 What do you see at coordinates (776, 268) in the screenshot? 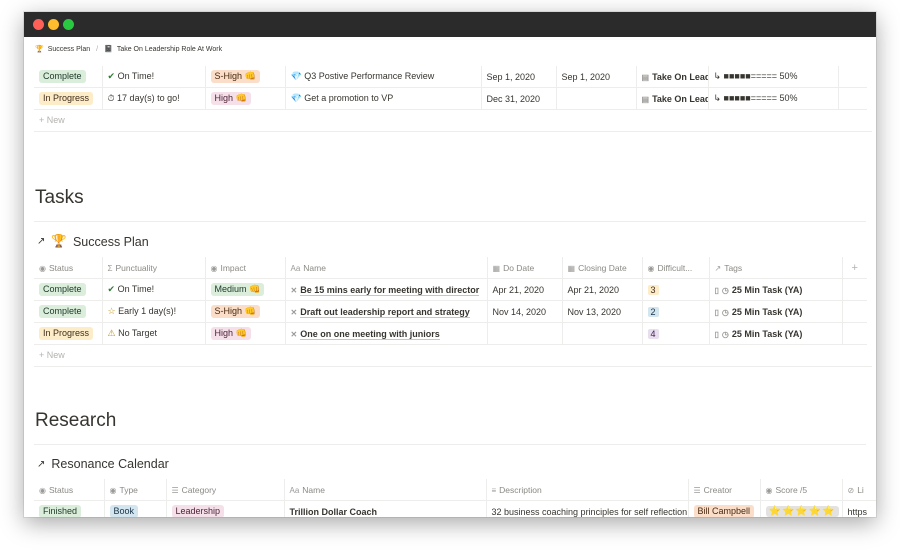
I see `column-header-tags: ↗ Tags` at bounding box center [776, 268].